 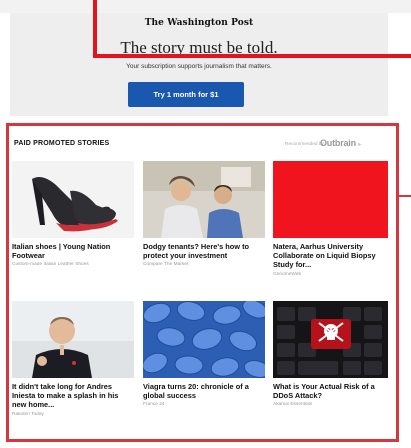 I want to click on outbrain-logo: Outbrain ▸, so click(x=340, y=143).